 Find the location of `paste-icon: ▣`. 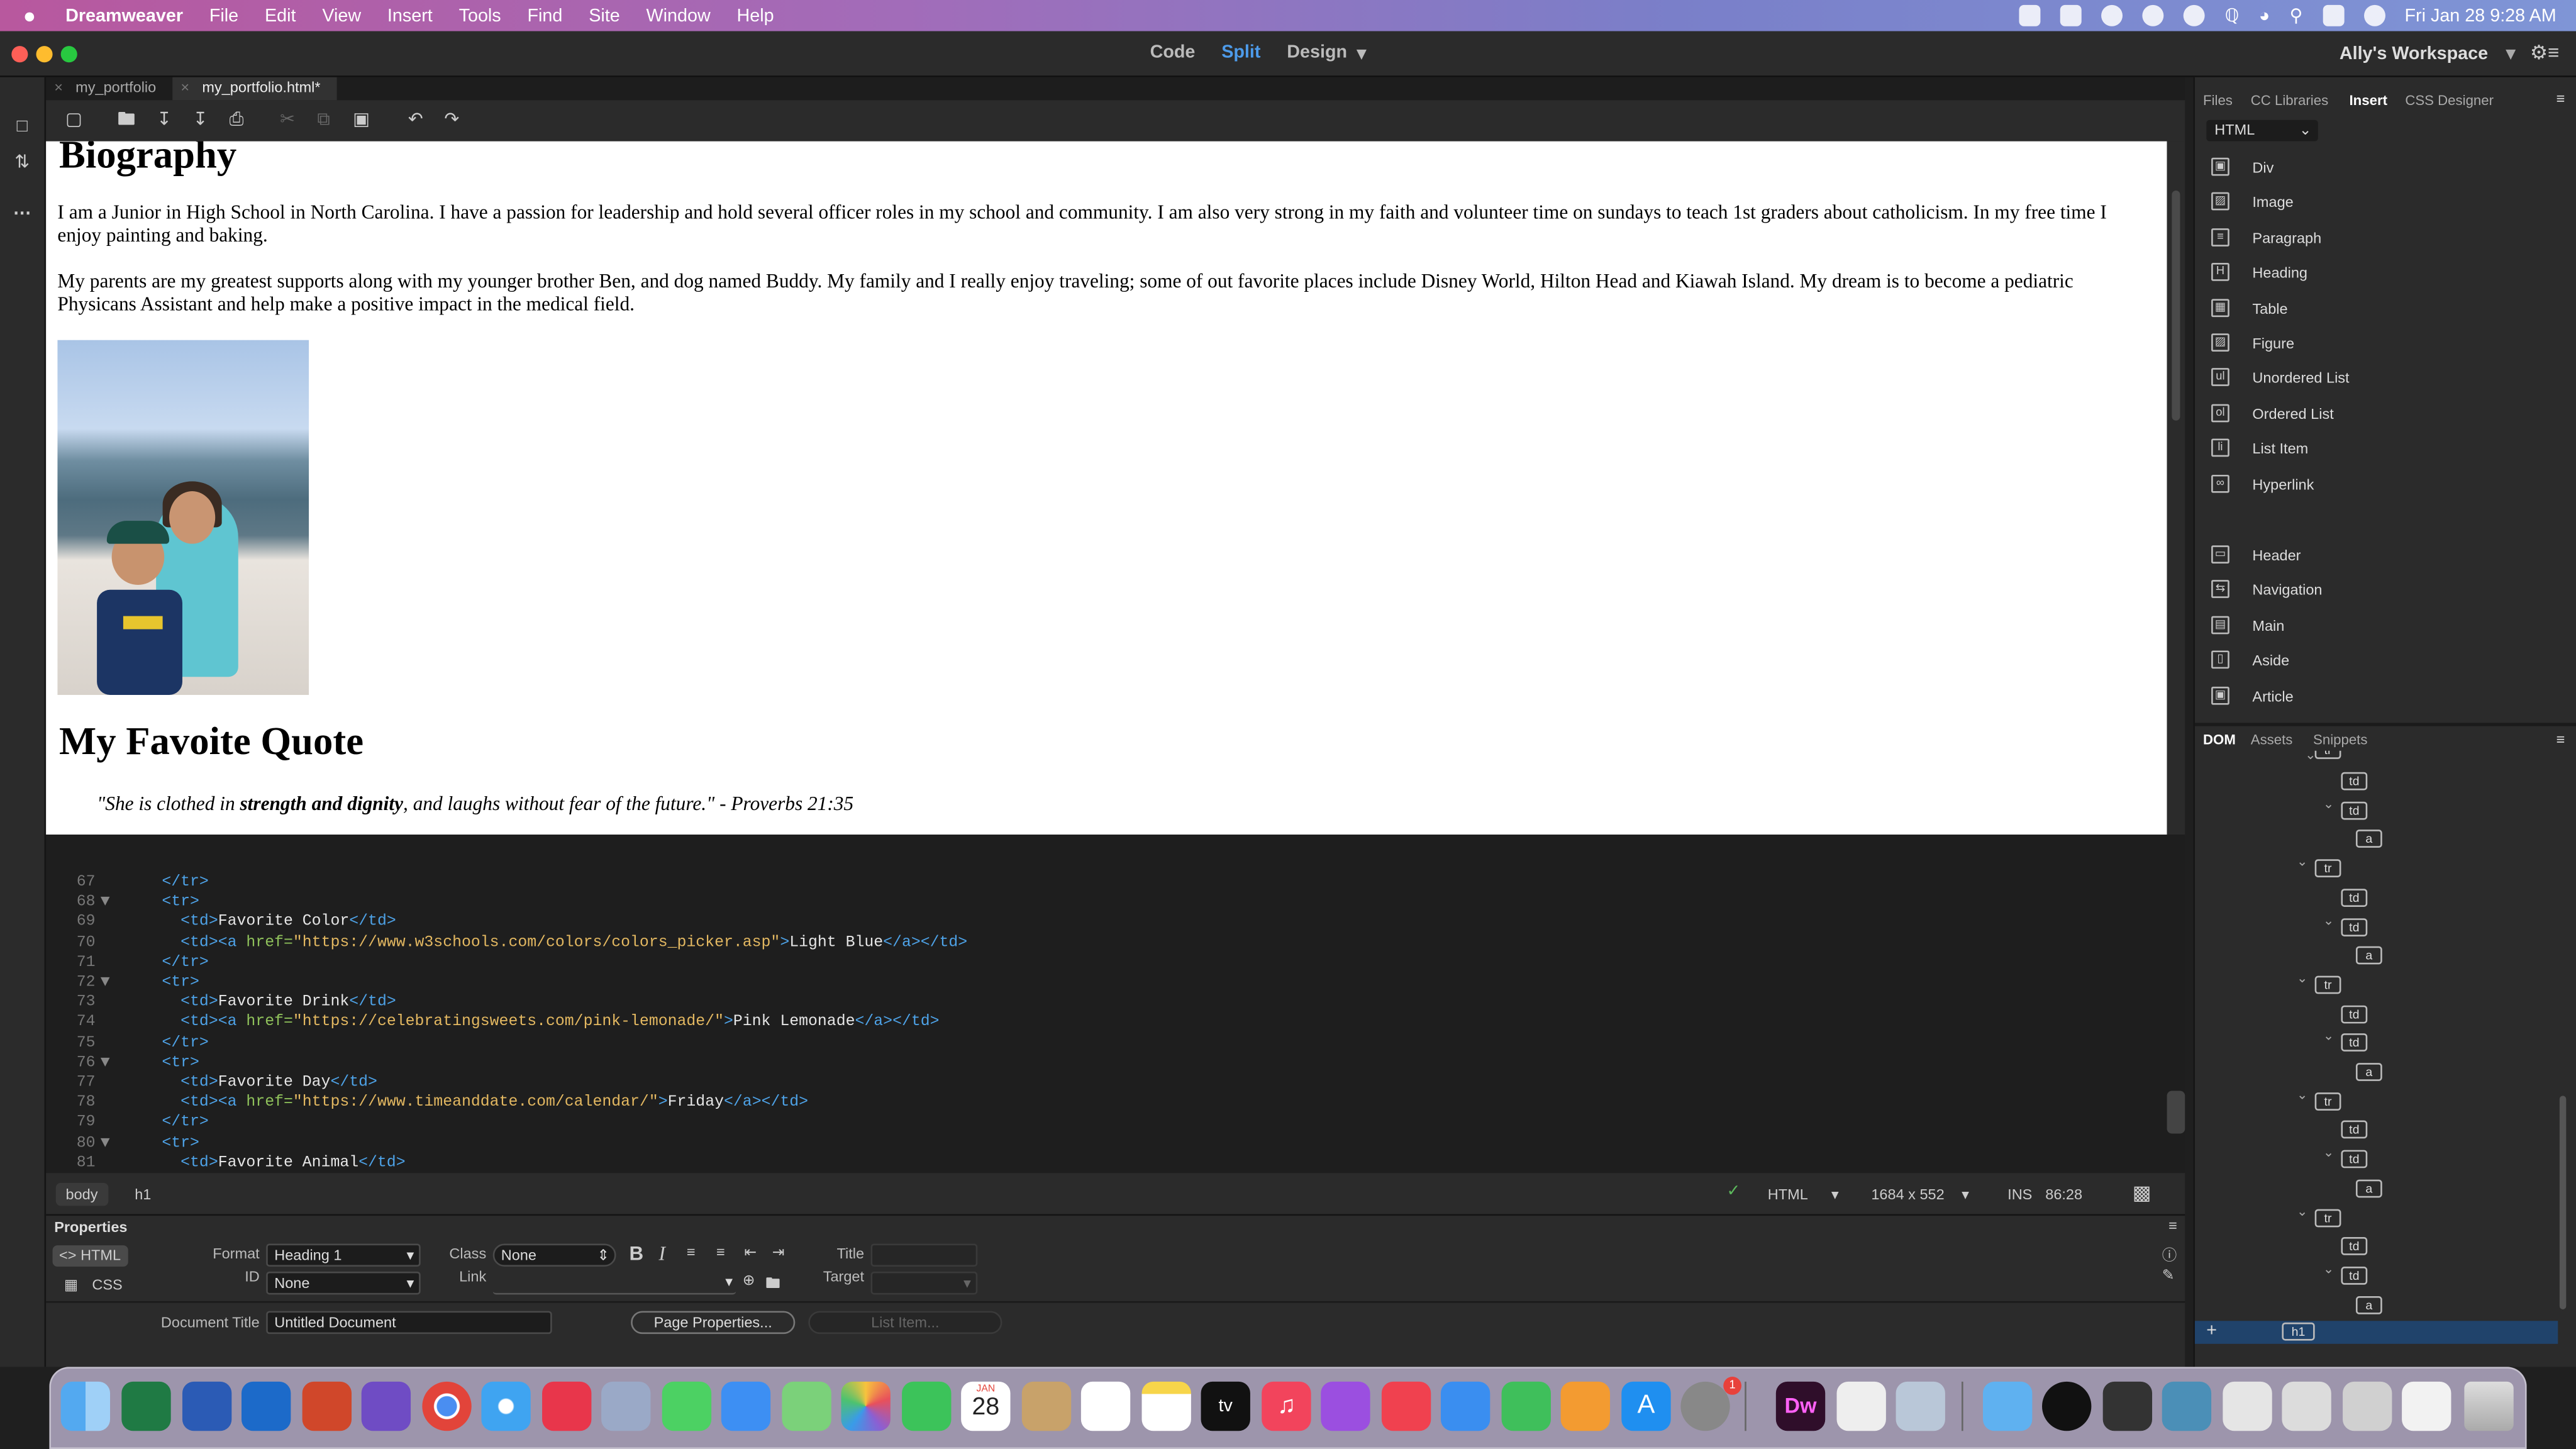

paste-icon: ▣ is located at coordinates (361, 120).